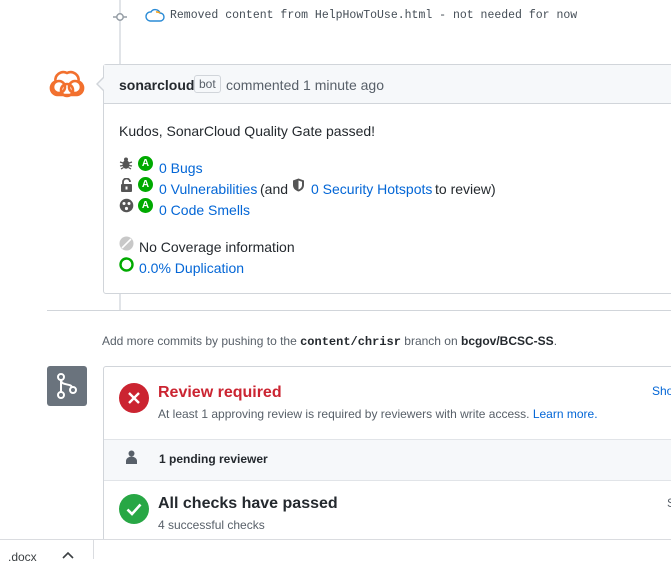  Describe the element at coordinates (22, 557) in the screenshot. I see `download-file-name: .docx` at that location.